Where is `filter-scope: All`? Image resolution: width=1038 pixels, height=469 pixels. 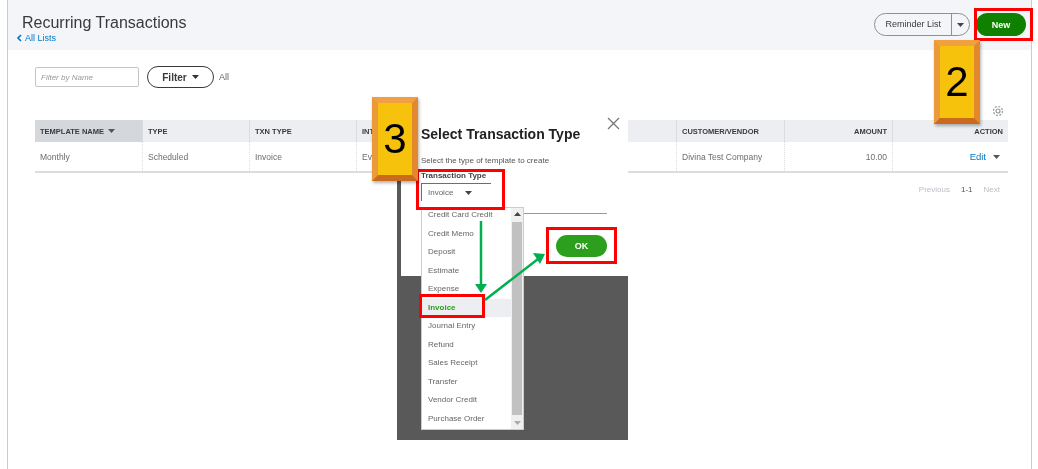
filter-scope: All is located at coordinates (224, 77).